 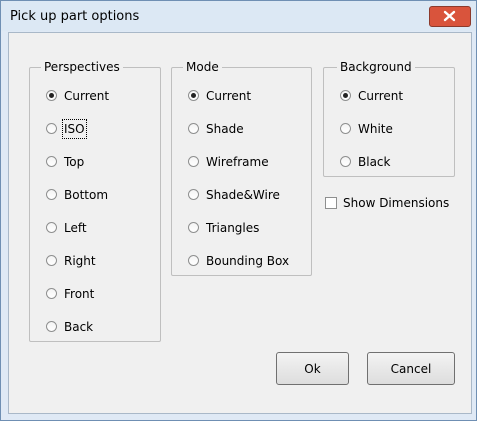 I want to click on window-title: Pick up part options, so click(x=75, y=16).